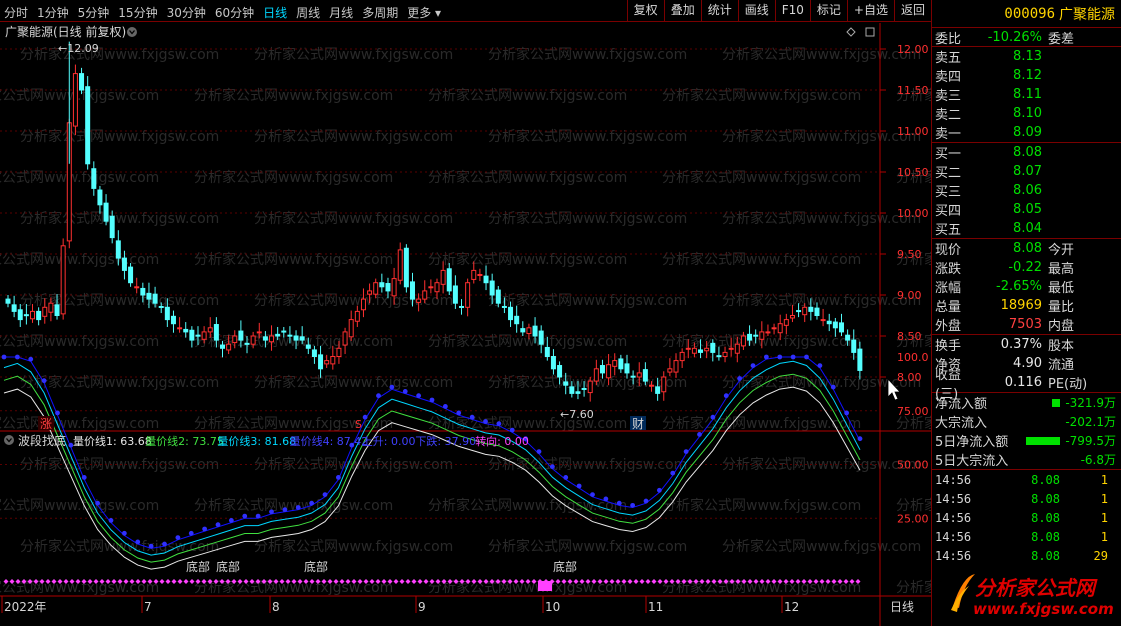 The image size is (1121, 626). What do you see at coordinates (1026, 344) in the screenshot?
I see `fund-row: 换手 0.37% 股本` at bounding box center [1026, 344].